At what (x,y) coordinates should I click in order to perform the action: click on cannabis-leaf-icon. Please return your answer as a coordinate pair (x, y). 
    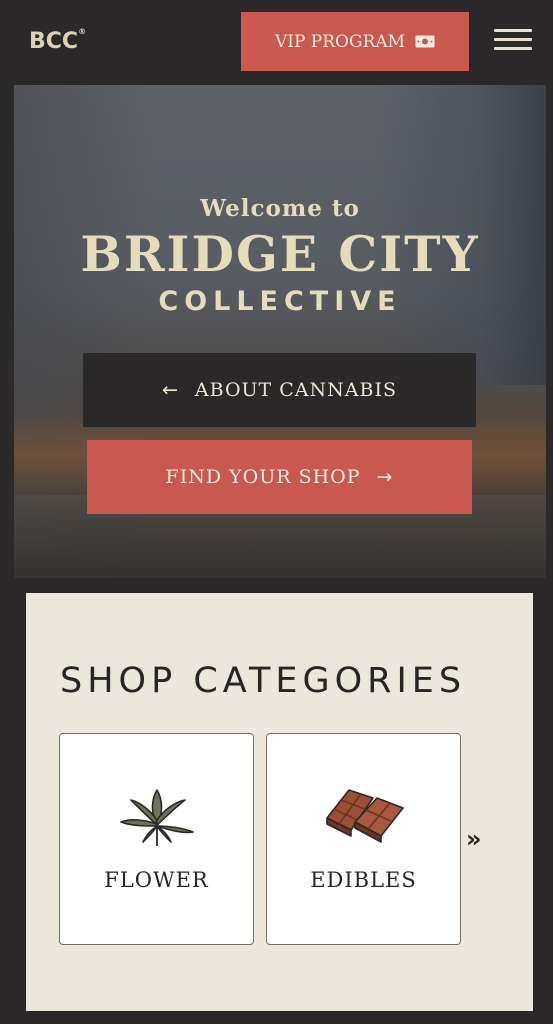
    Looking at the image, I should click on (156, 817).